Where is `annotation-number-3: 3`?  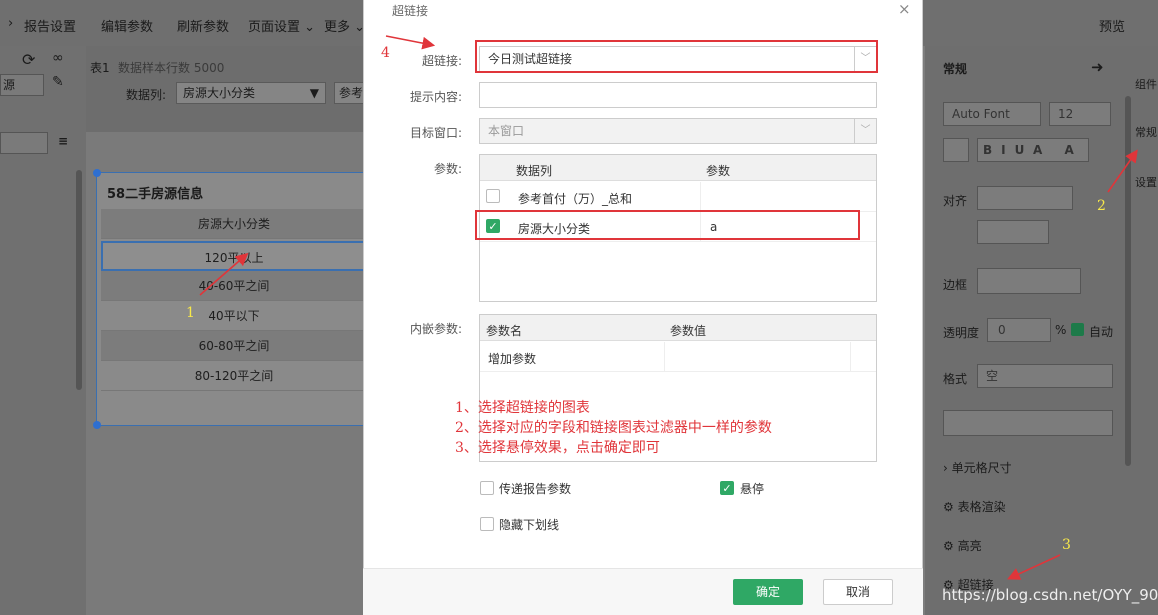 annotation-number-3: 3 is located at coordinates (1066, 545).